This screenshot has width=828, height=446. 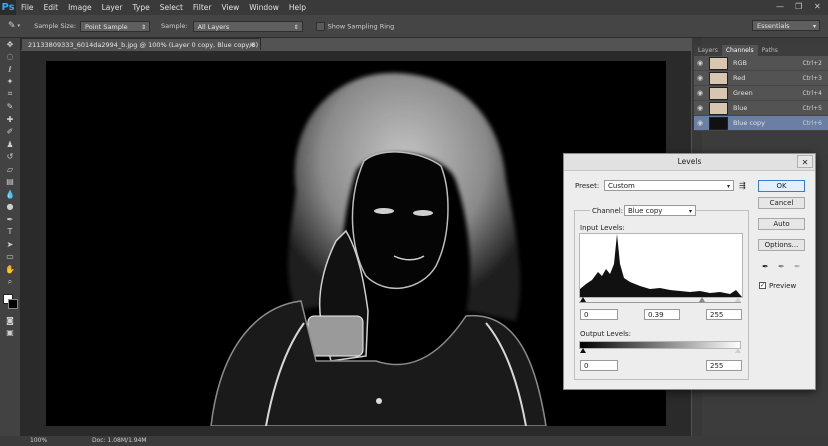 I want to click on preview-checkbox: ✓, so click(x=762, y=285).